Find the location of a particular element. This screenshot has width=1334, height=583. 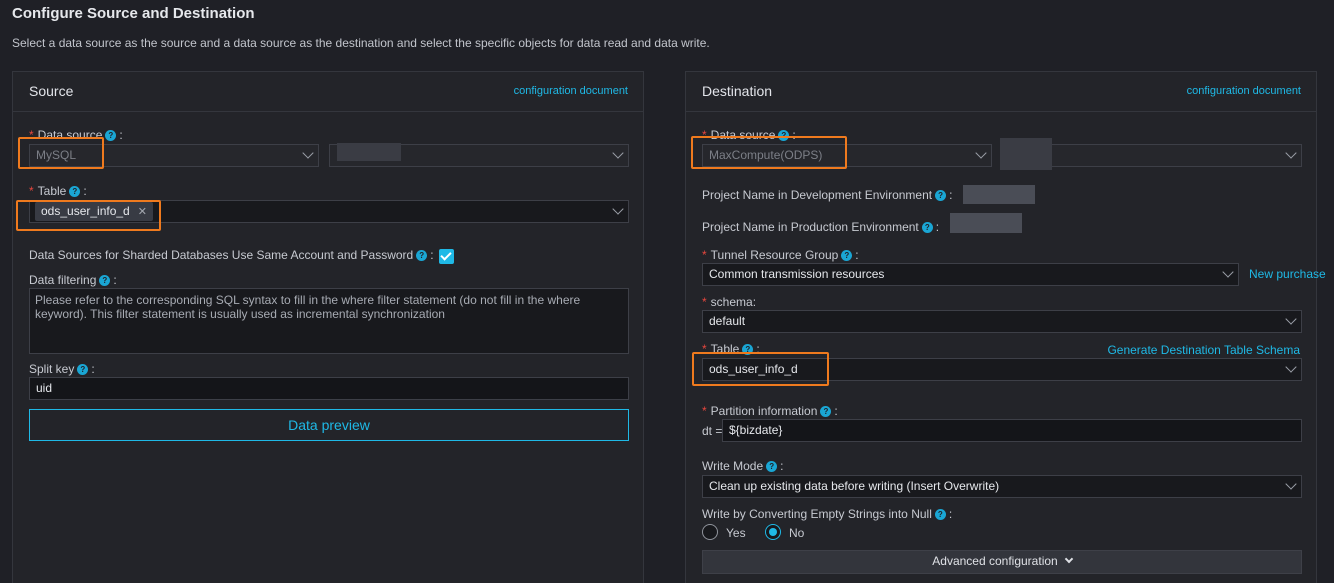

source-table-label: * Table?: is located at coordinates (58, 191).